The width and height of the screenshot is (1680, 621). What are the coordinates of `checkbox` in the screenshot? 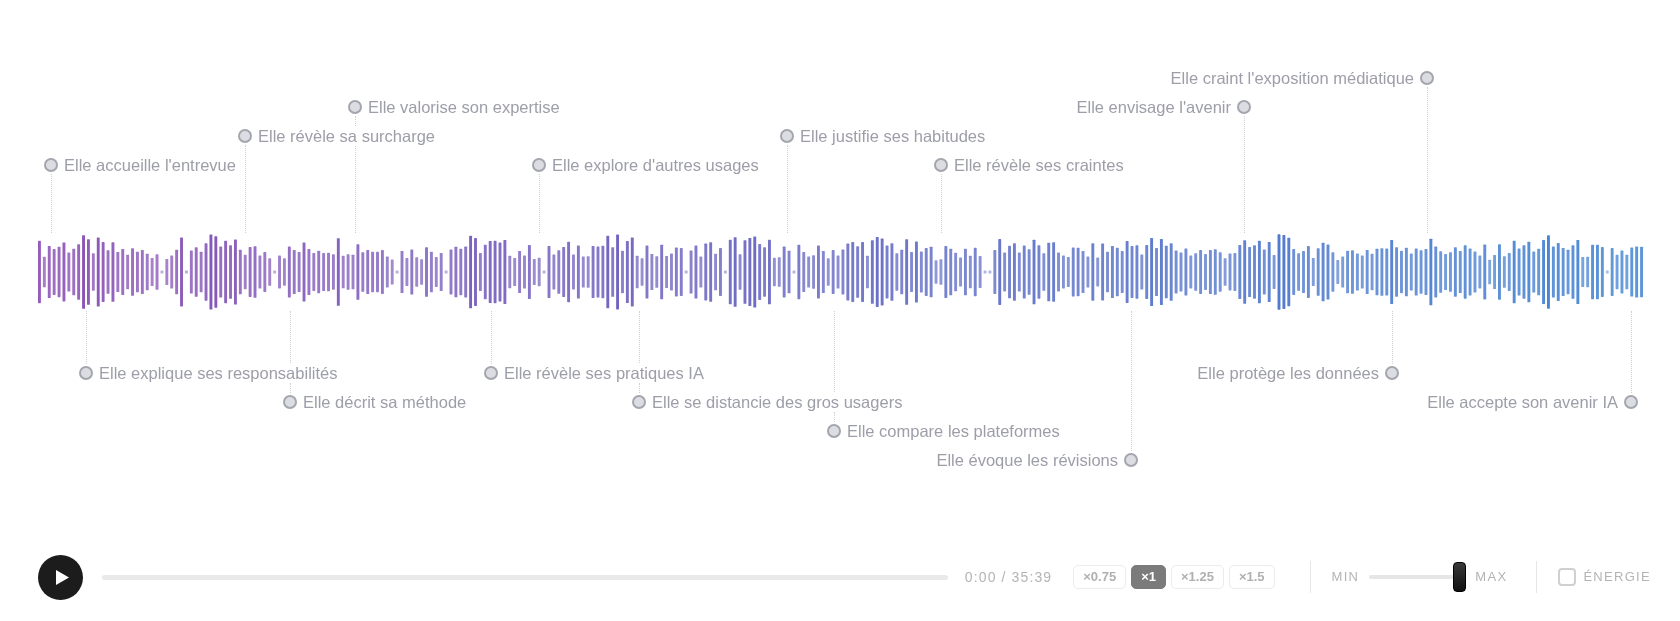 It's located at (1567, 577).